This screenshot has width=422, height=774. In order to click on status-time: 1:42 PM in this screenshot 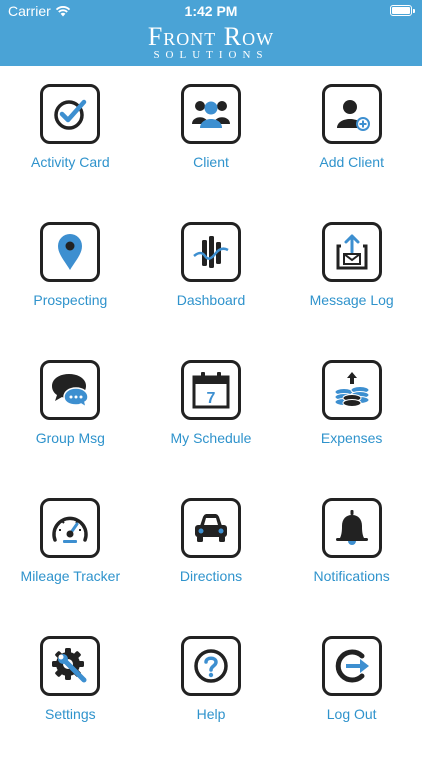, I will do `click(211, 11)`.